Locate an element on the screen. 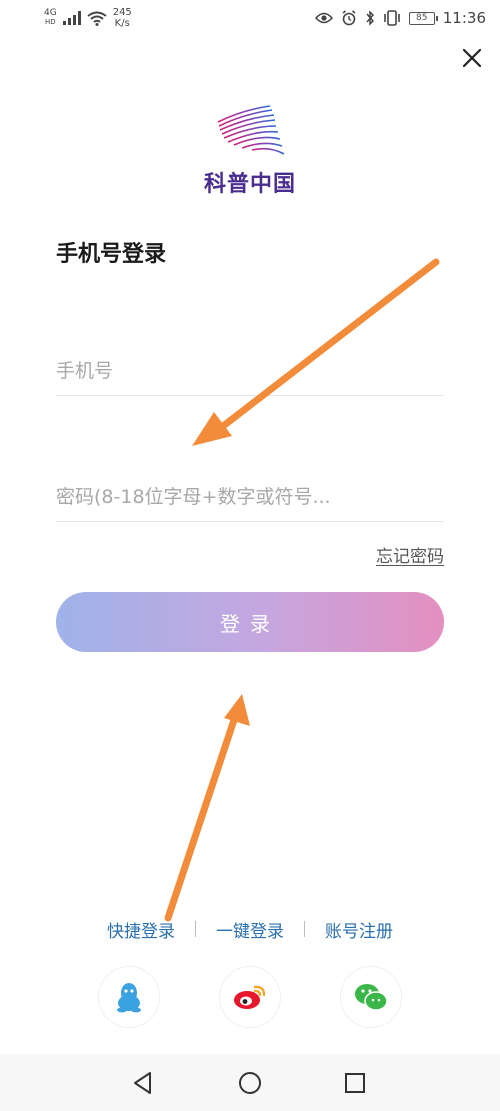 The width and height of the screenshot is (500, 1111). home-circle-icon is located at coordinates (250, 1083).